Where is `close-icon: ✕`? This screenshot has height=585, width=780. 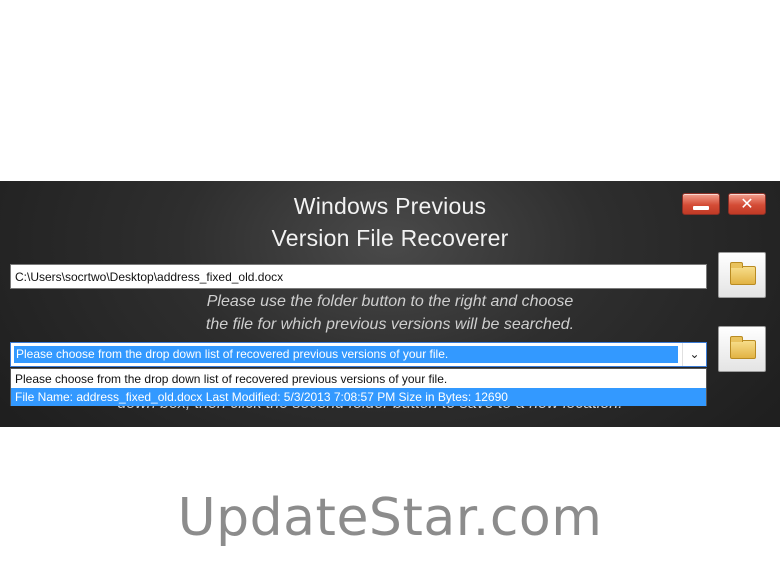 close-icon: ✕ is located at coordinates (747, 203).